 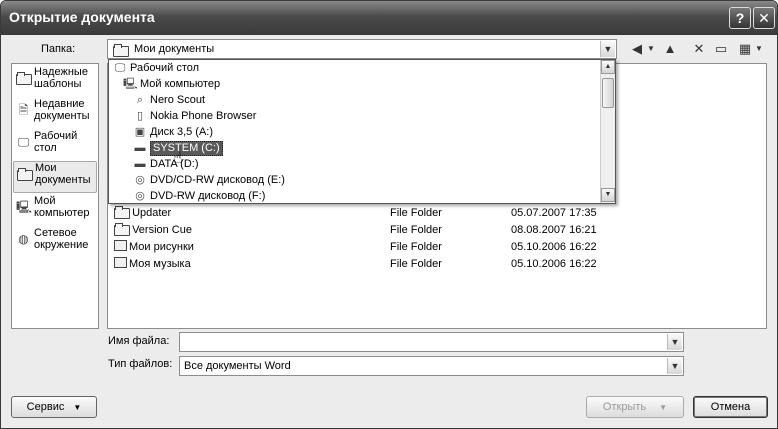 I want to click on new-folder-icon: ▭, so click(x=721, y=49).